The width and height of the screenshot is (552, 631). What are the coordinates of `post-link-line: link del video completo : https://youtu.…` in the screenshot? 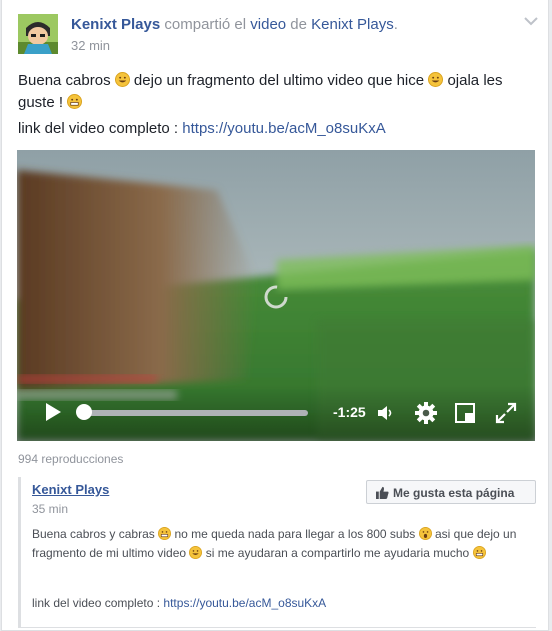 It's located at (202, 129).